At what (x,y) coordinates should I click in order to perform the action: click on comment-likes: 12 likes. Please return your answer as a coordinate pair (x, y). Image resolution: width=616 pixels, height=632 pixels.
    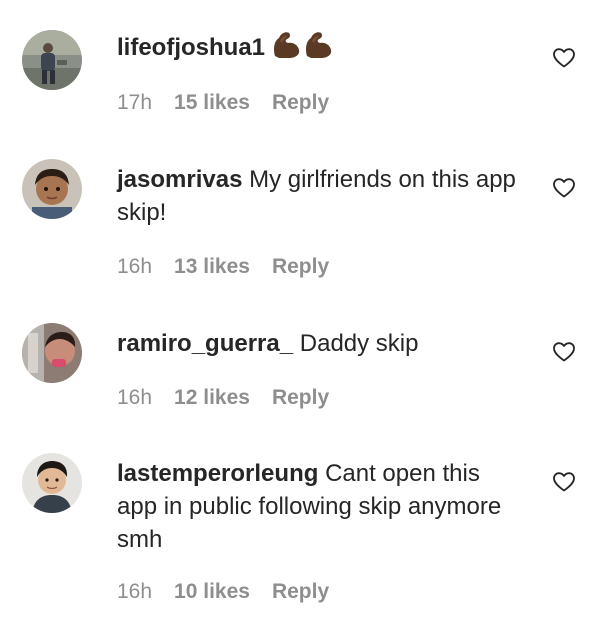
    Looking at the image, I should click on (212, 398).